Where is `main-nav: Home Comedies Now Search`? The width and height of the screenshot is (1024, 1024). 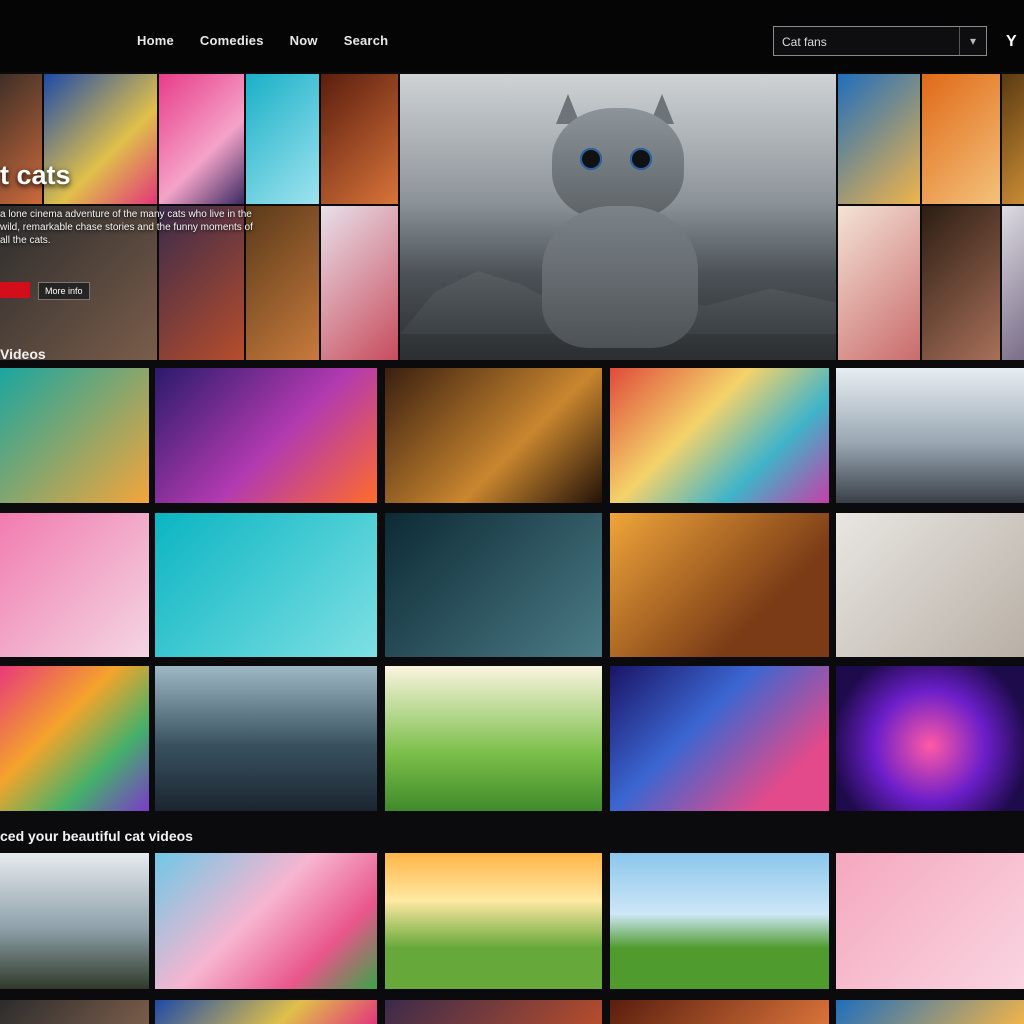 main-nav: Home Comedies Now Search is located at coordinates (262, 40).